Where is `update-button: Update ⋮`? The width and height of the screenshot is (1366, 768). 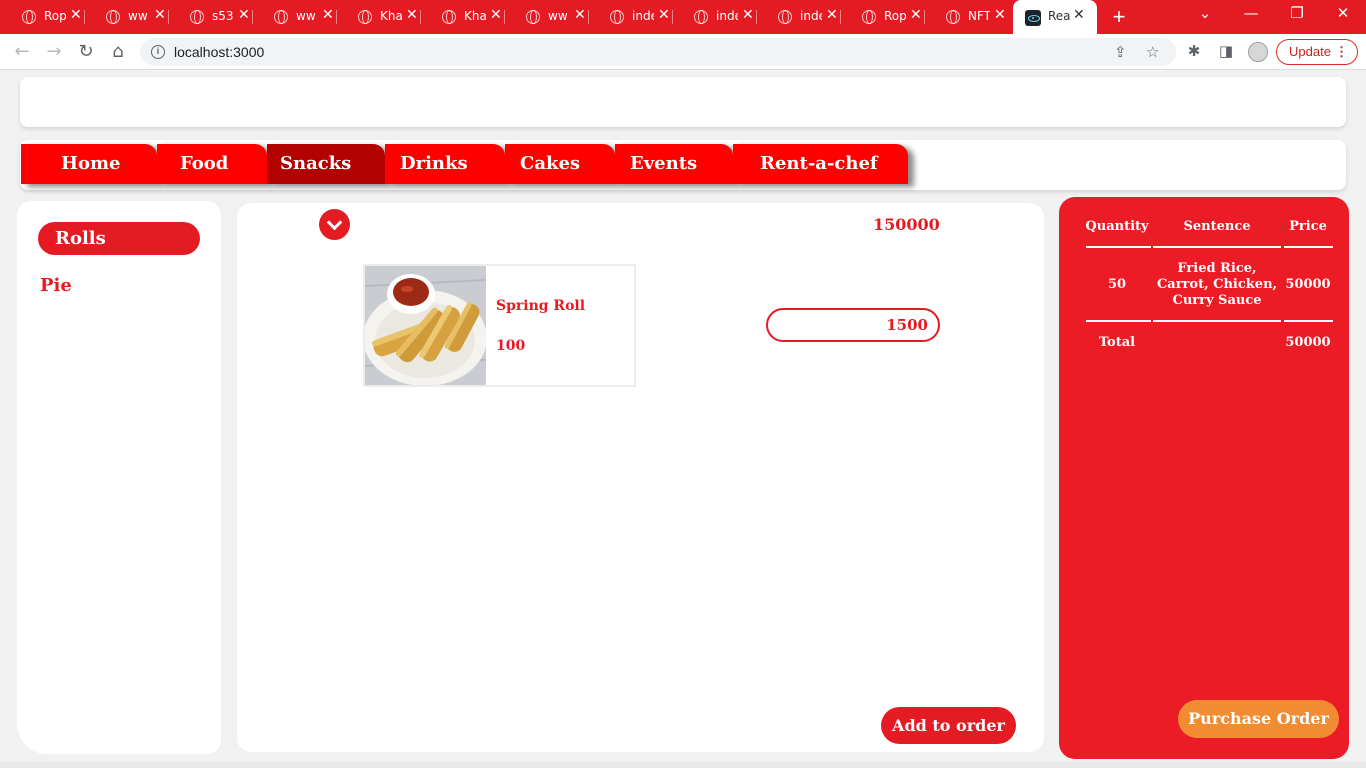 update-button: Update ⋮ is located at coordinates (1317, 52).